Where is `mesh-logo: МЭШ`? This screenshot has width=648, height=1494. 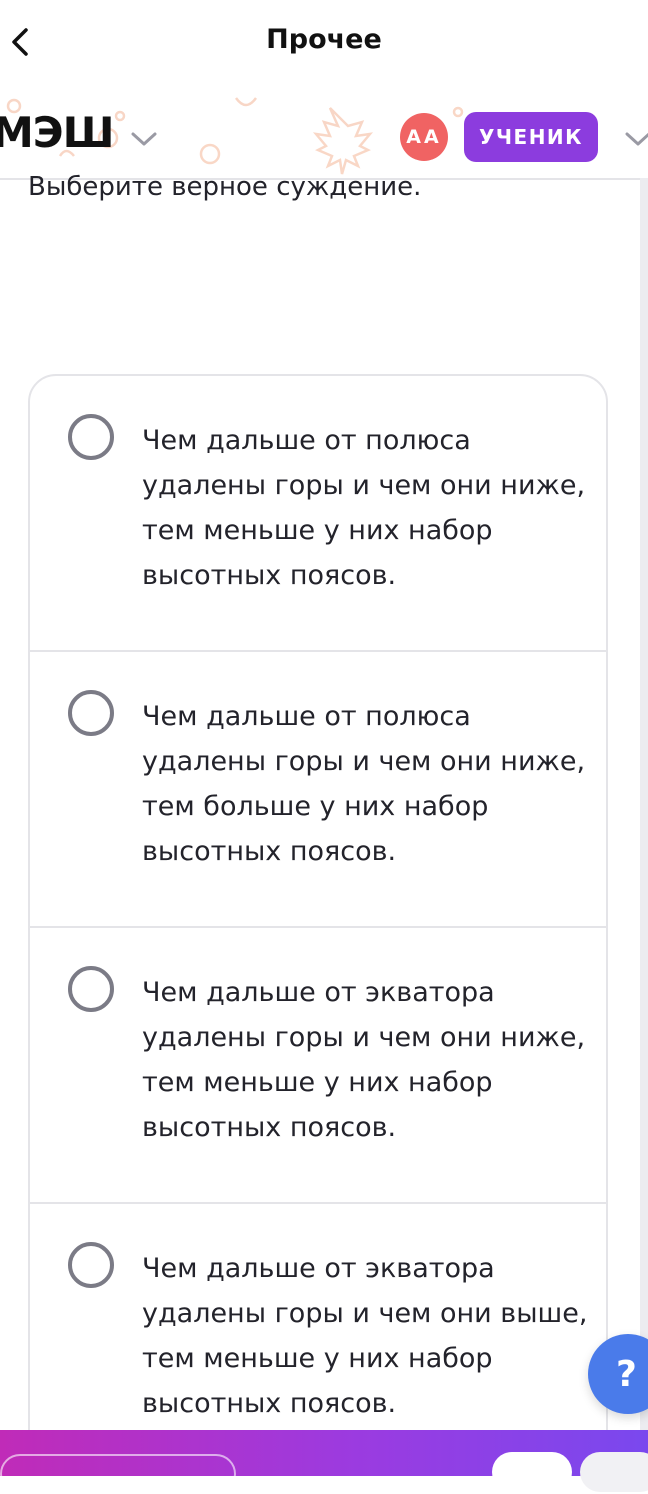 mesh-logo: МЭШ is located at coordinates (57, 132).